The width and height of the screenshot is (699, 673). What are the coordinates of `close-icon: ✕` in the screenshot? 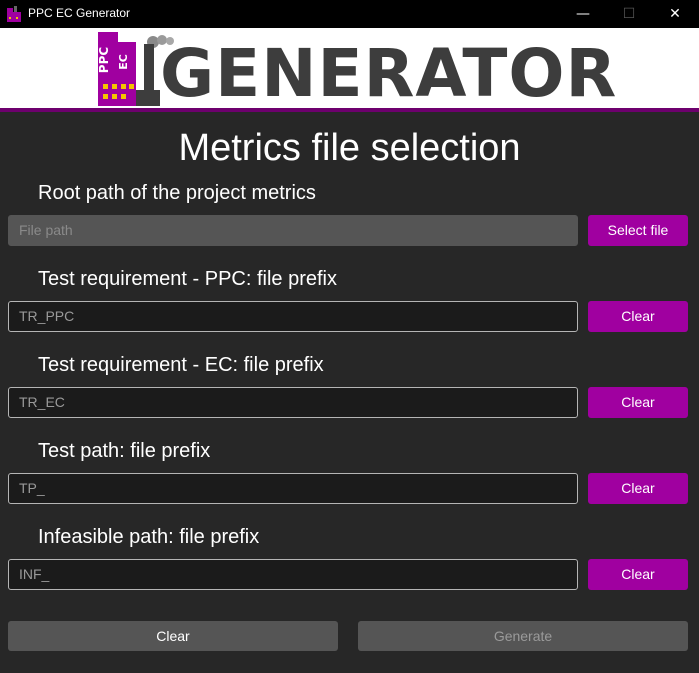 It's located at (675, 14).